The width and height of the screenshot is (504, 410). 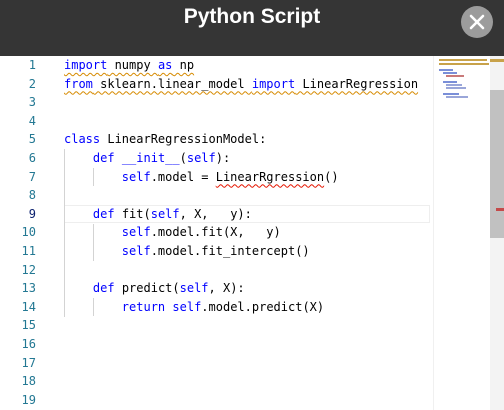 I want to click on scroll-warning-marker, so click(x=497, y=60).